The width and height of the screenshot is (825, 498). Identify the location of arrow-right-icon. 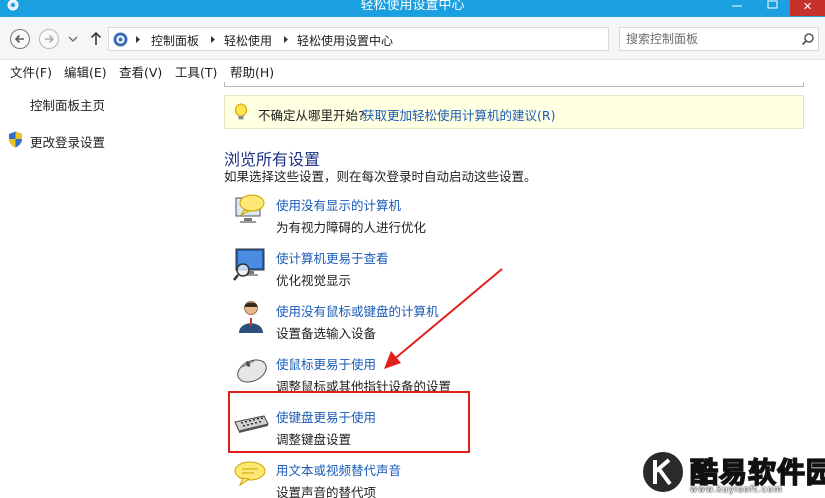
(50, 39).